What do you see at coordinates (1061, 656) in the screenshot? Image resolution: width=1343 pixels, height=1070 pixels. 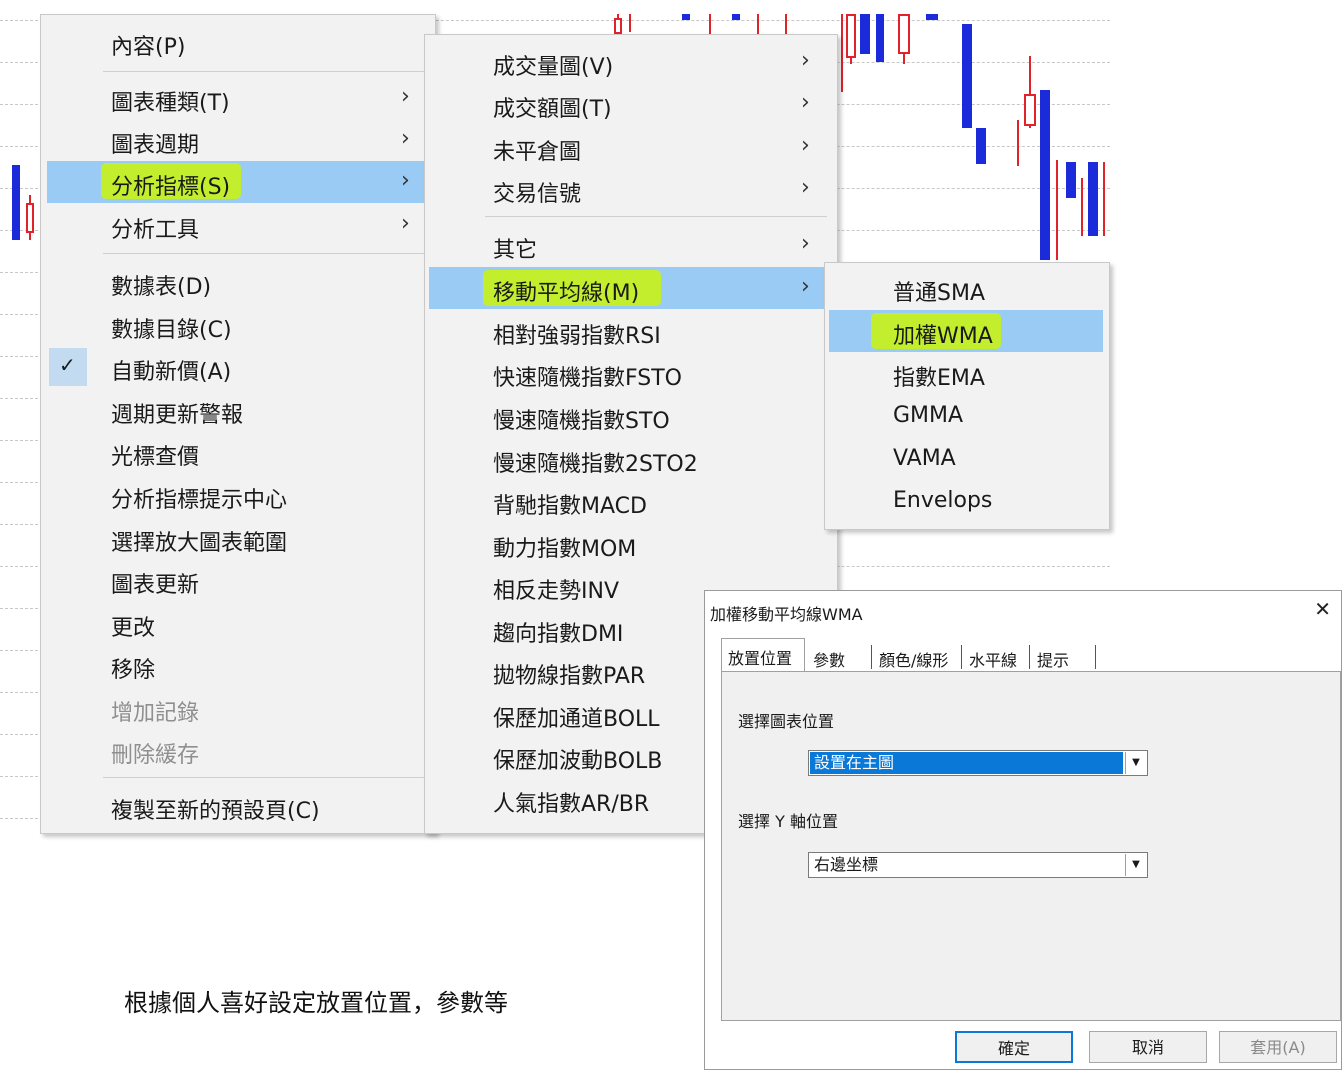 I see `tab-hint: 提示` at bounding box center [1061, 656].